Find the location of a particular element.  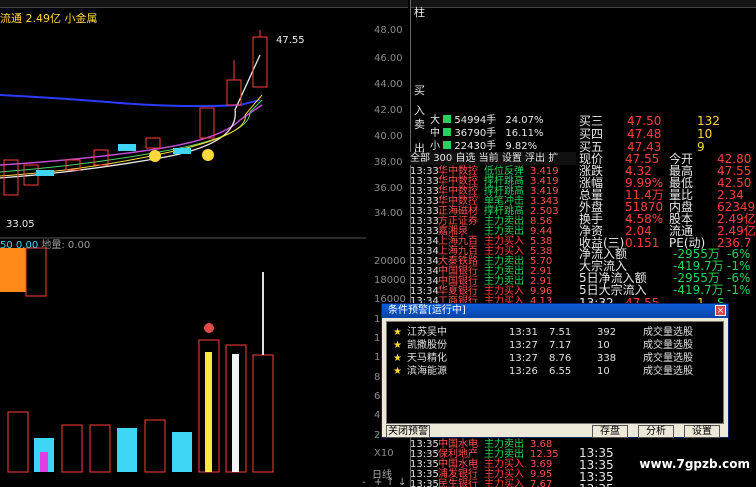

volume-bar-orange is located at coordinates (13, 270).